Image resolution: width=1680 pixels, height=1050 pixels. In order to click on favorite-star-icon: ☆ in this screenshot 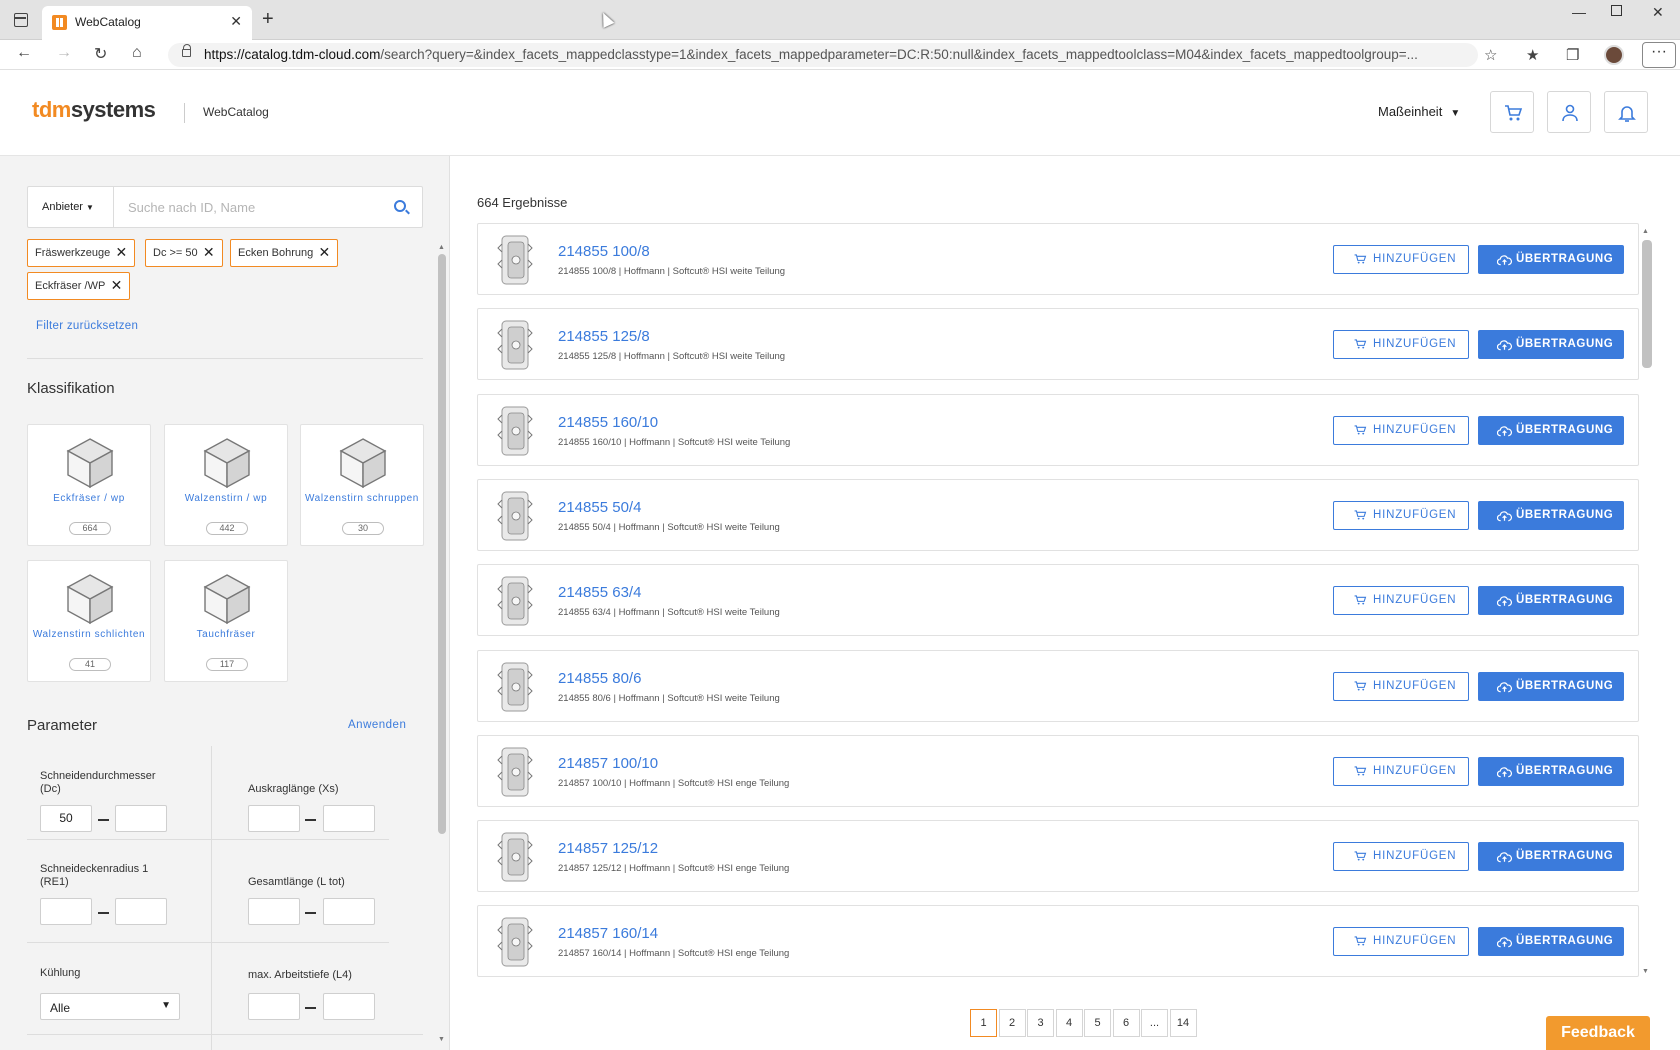, I will do `click(1490, 55)`.